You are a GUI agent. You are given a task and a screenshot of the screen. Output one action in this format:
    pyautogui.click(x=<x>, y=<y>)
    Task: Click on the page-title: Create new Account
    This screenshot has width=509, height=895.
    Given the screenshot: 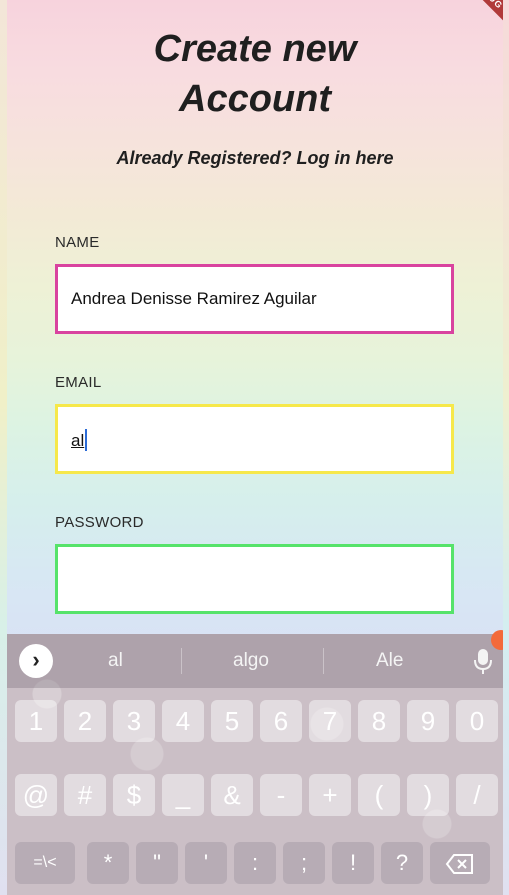 What is the action you would take?
    pyautogui.click(x=255, y=74)
    